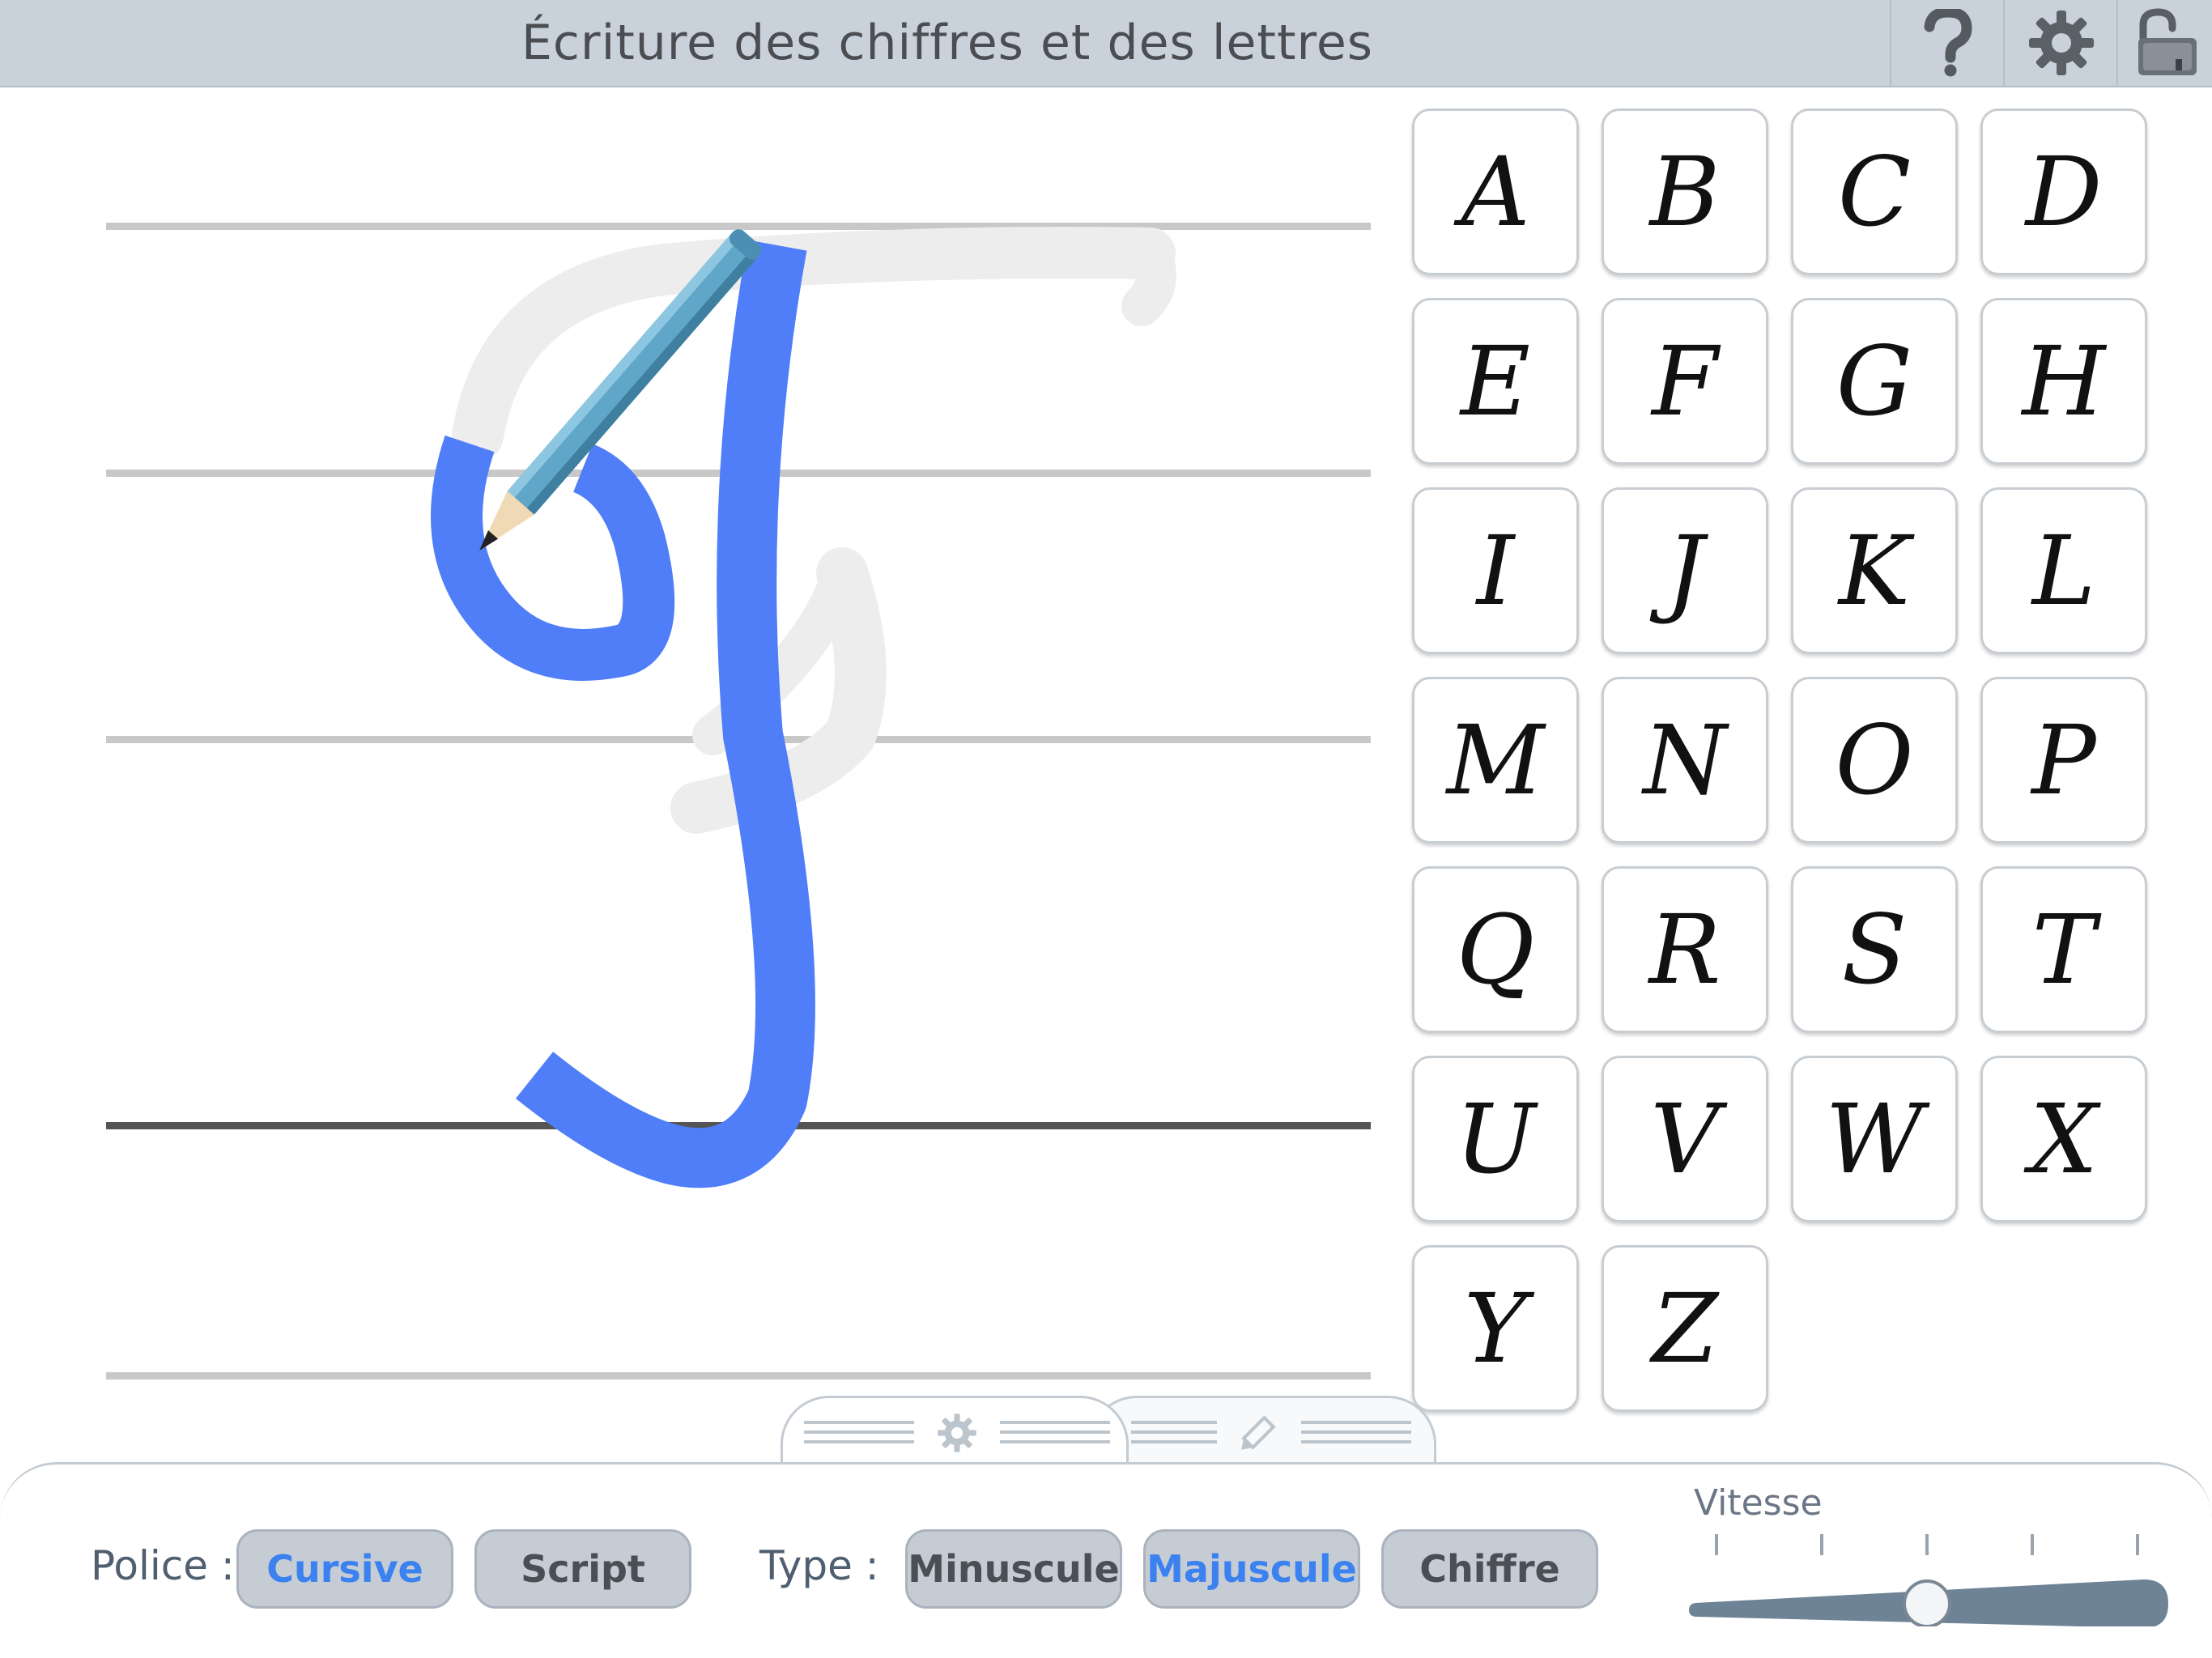  I want to click on letter-label: V, so click(1685, 1139).